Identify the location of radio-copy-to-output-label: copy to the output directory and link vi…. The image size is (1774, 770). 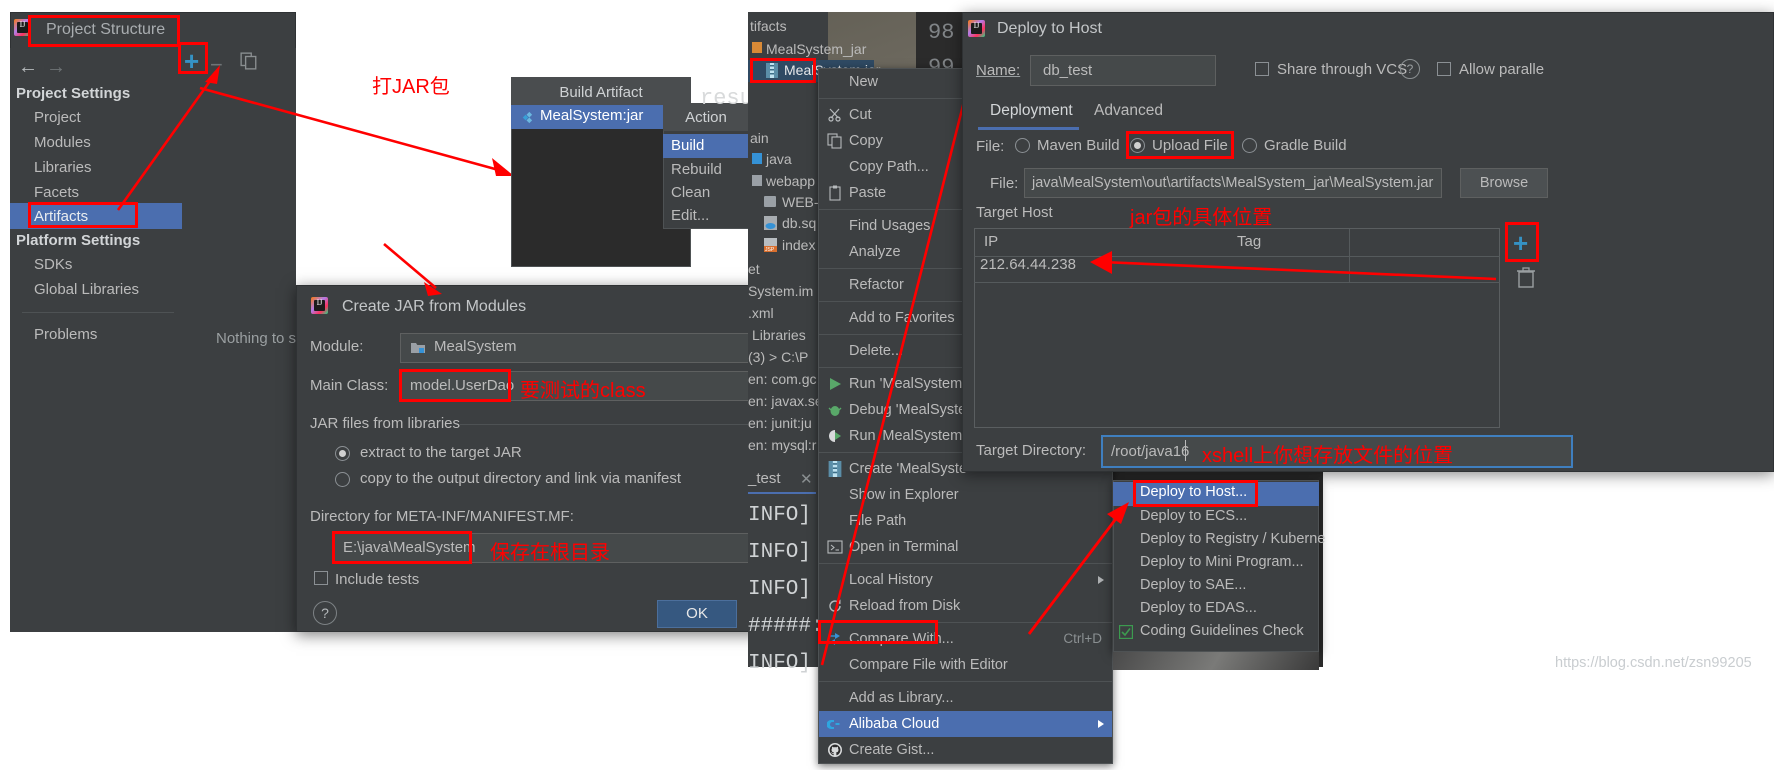
(520, 478).